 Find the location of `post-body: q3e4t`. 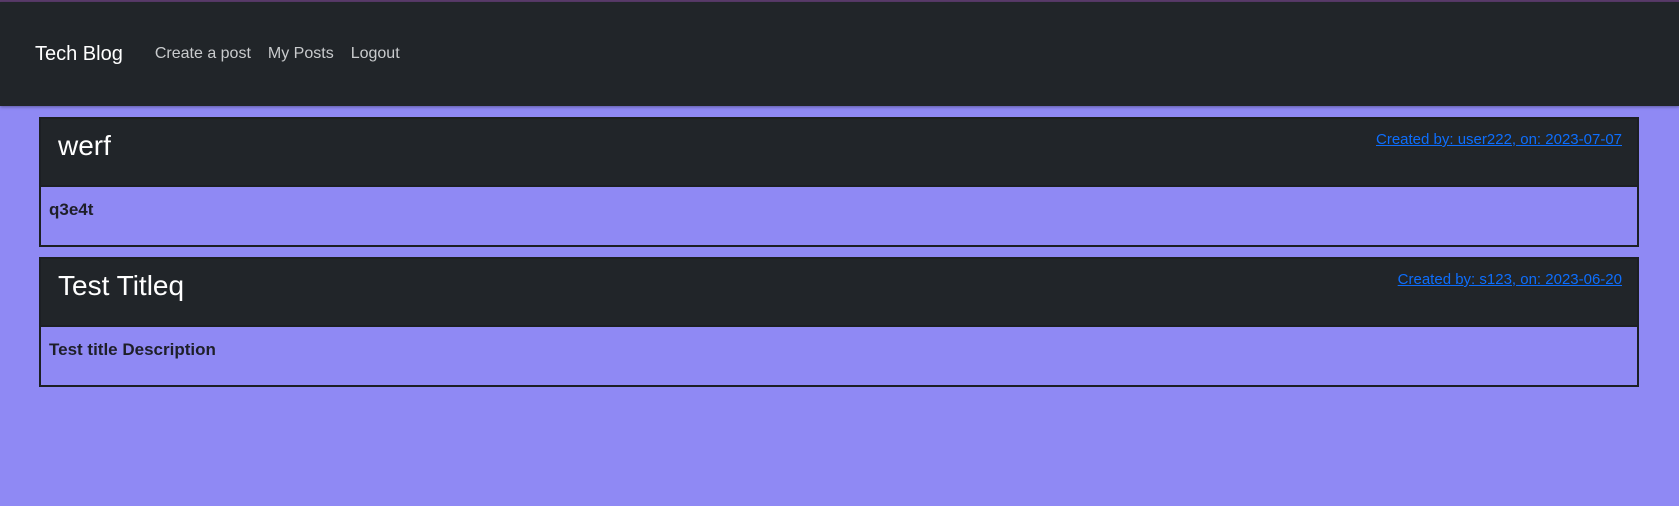

post-body: q3e4t is located at coordinates (839, 216).